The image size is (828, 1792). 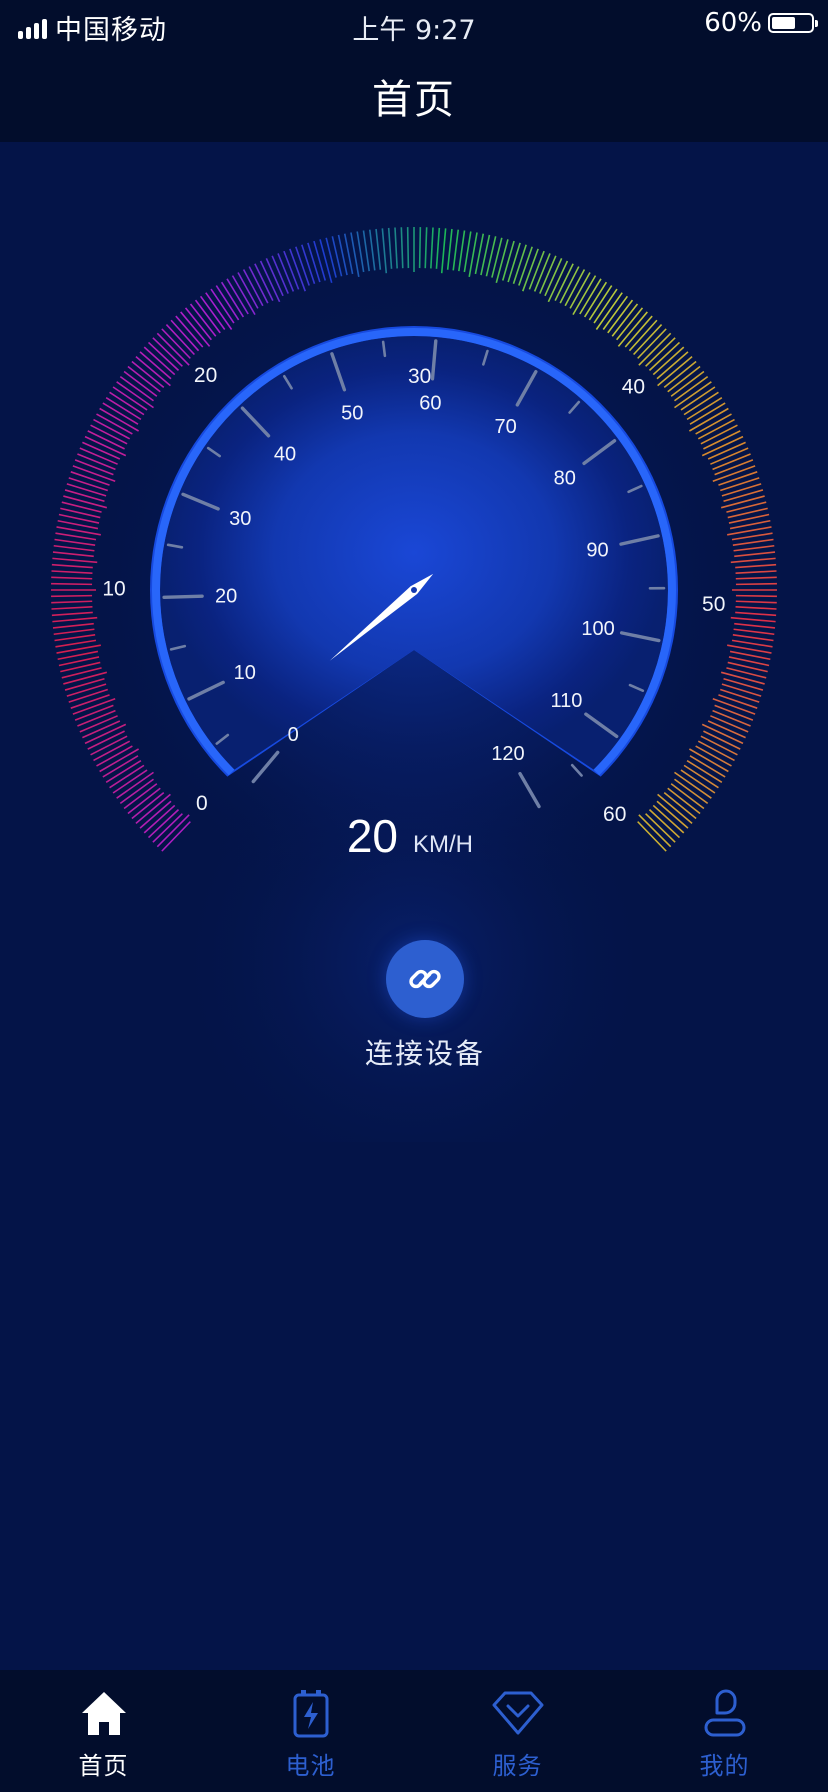 I want to click on outer-scale-label: 0, so click(x=202, y=803).